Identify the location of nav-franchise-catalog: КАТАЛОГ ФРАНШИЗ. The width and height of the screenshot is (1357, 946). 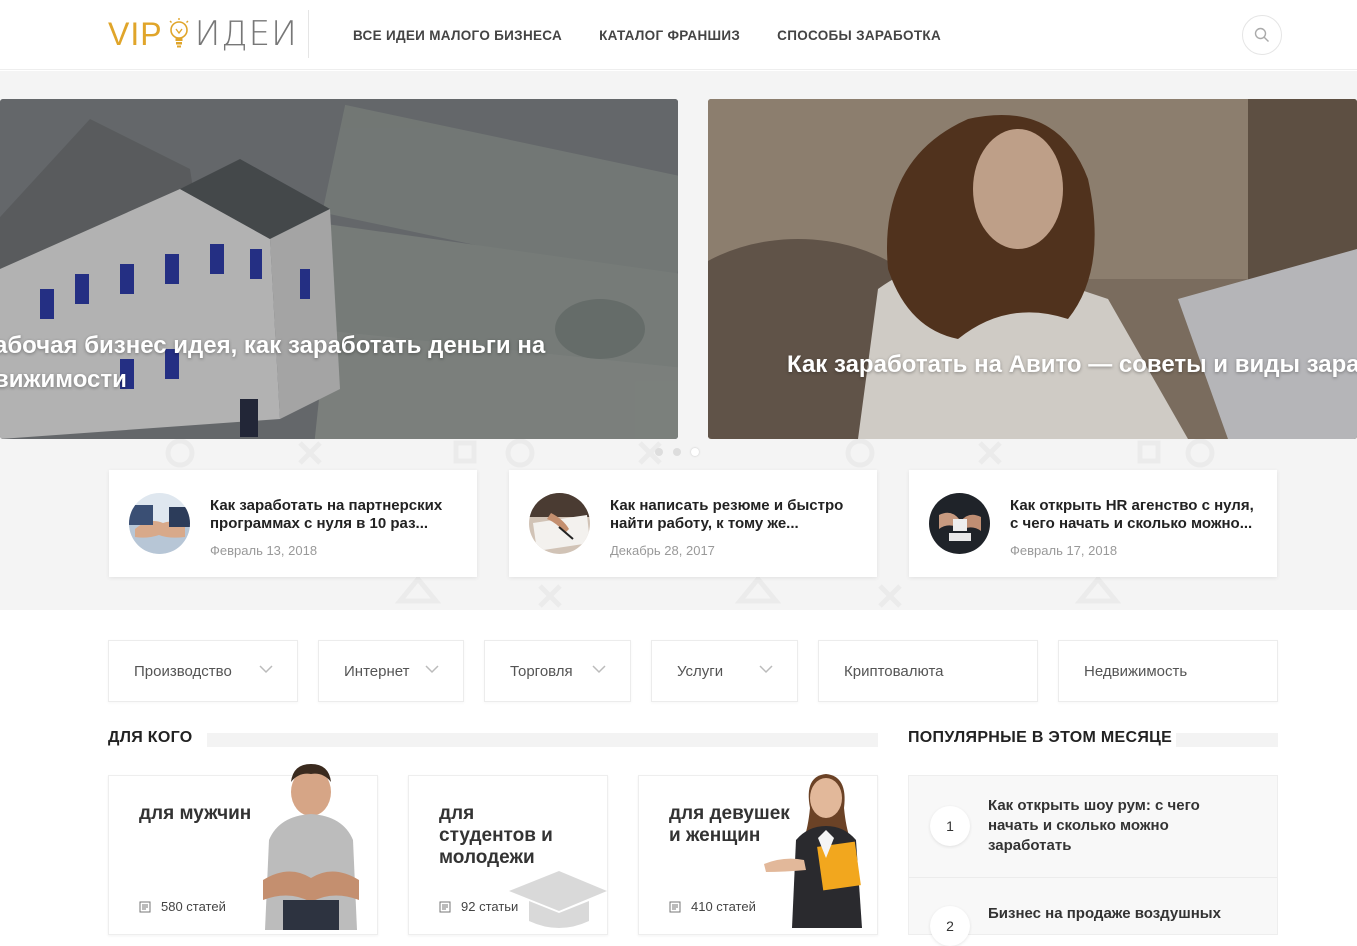
(669, 35).